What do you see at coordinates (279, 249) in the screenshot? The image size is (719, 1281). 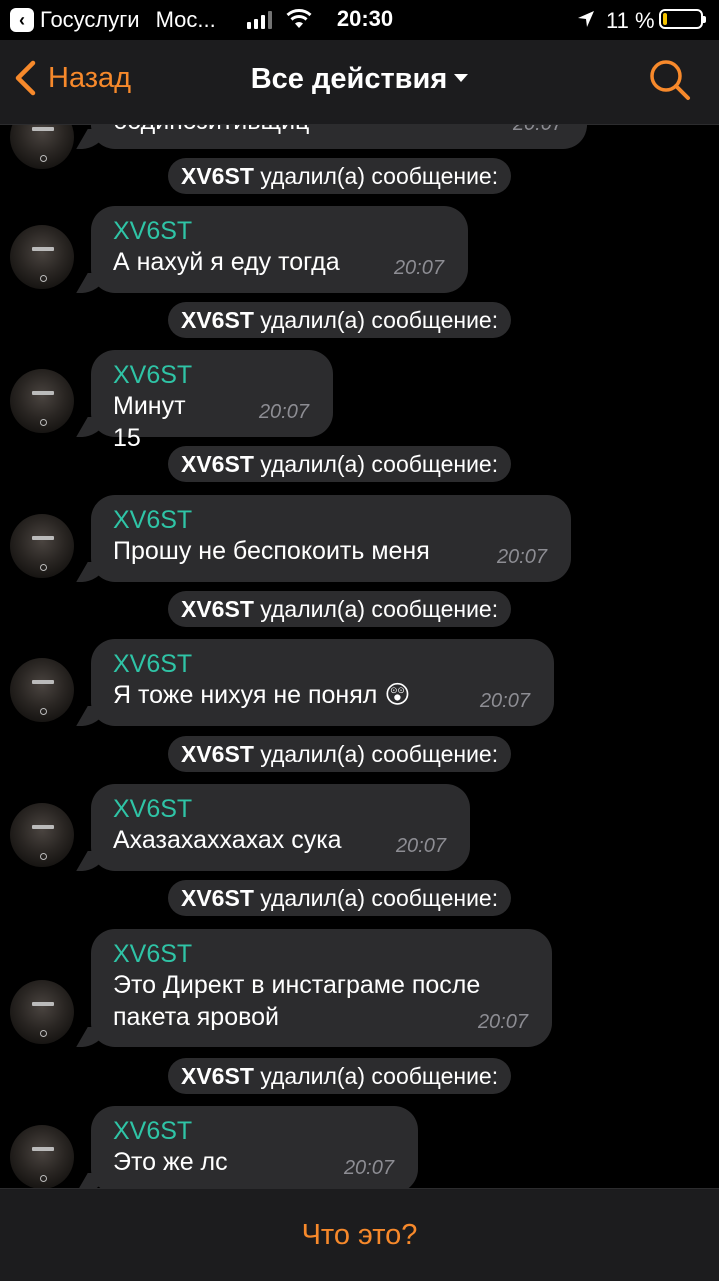 I see `message-bubble: XV6ST А нахуй я еду тогда 20:07` at bounding box center [279, 249].